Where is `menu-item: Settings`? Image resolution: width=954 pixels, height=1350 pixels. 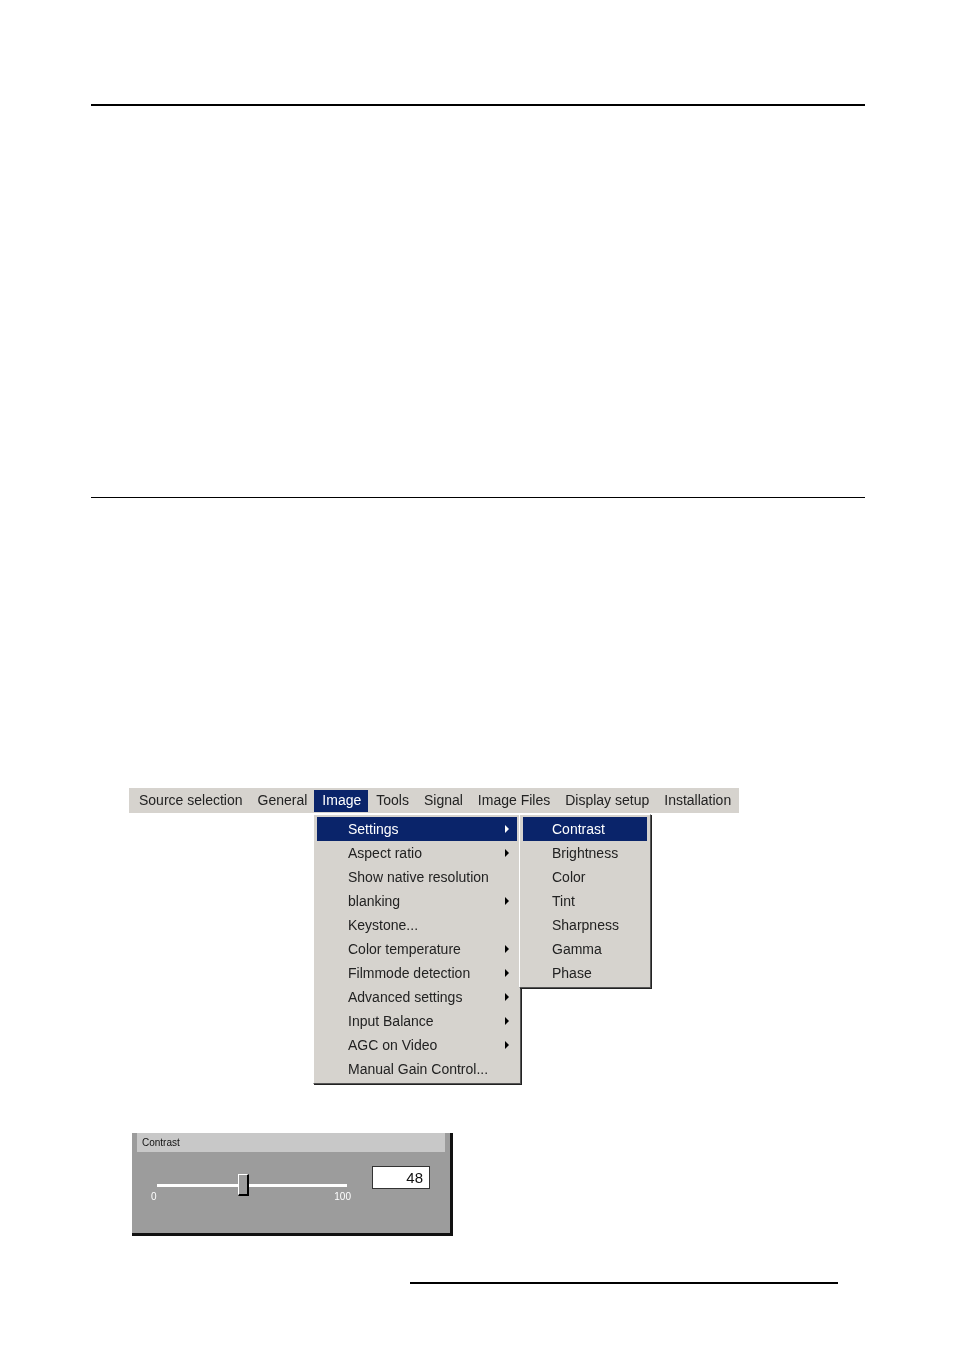
menu-item: Settings is located at coordinates (417, 829).